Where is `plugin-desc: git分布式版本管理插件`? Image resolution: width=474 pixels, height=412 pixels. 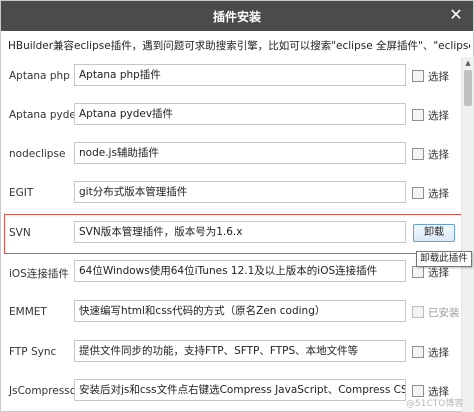 plugin-desc: git分布式版本管理插件 is located at coordinates (240, 192).